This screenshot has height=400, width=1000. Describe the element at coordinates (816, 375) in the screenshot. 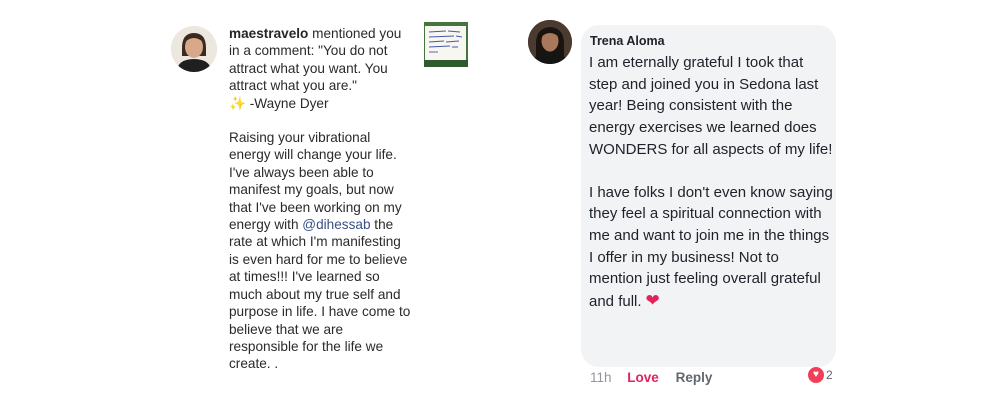

I see `love-reaction-icon: ♥` at that location.